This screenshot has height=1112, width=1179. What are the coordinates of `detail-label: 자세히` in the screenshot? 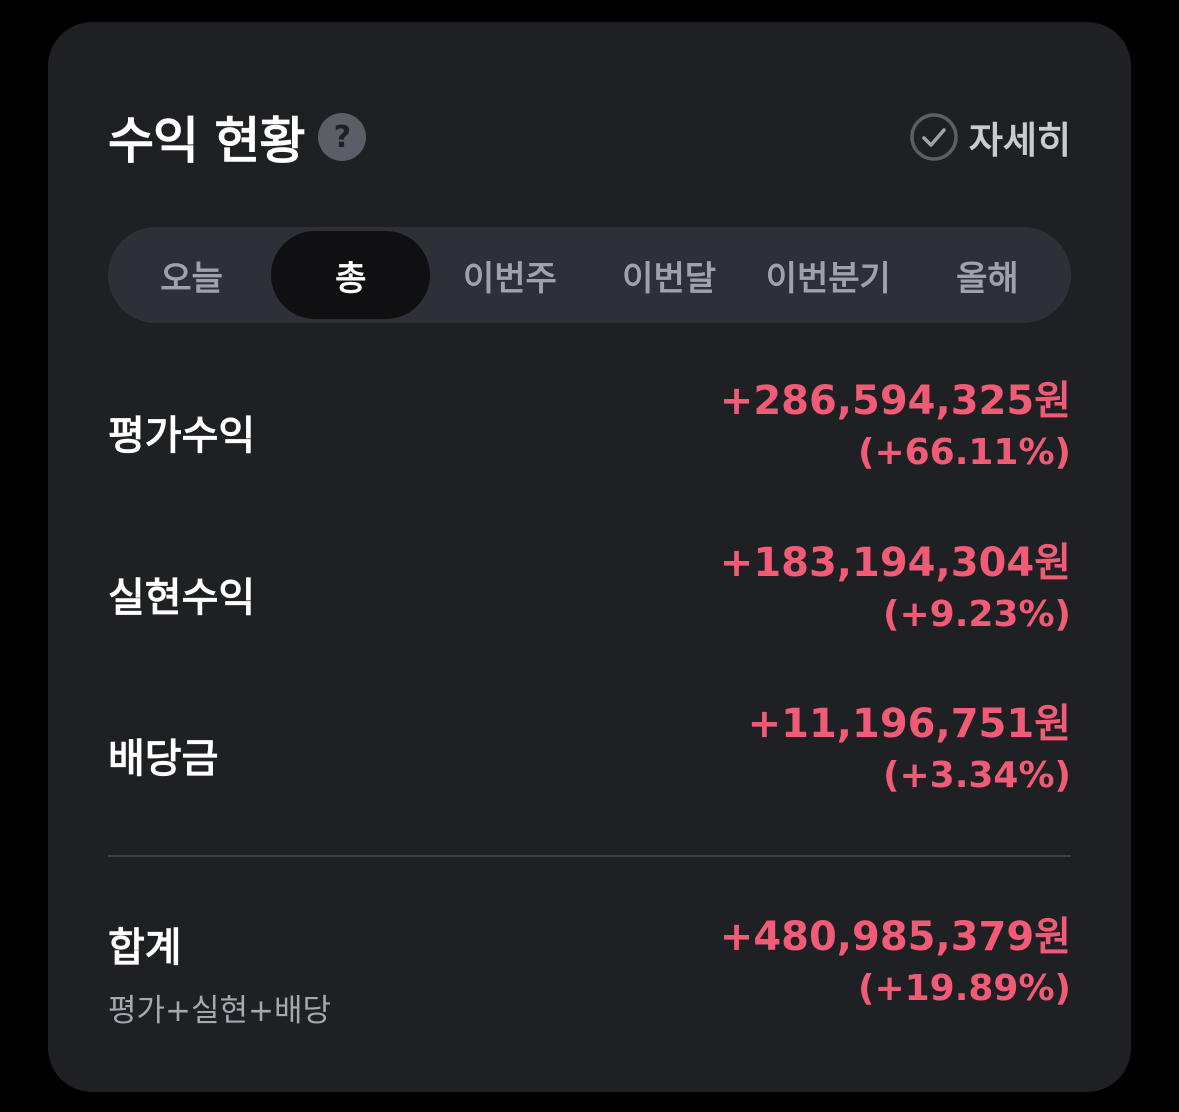 It's located at (1019, 140).